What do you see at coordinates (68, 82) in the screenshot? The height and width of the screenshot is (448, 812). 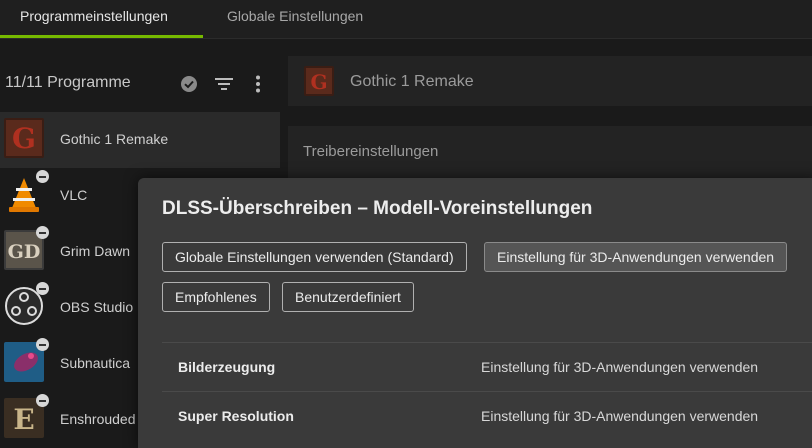 I see `program-count: 11/11 Programme` at bounding box center [68, 82].